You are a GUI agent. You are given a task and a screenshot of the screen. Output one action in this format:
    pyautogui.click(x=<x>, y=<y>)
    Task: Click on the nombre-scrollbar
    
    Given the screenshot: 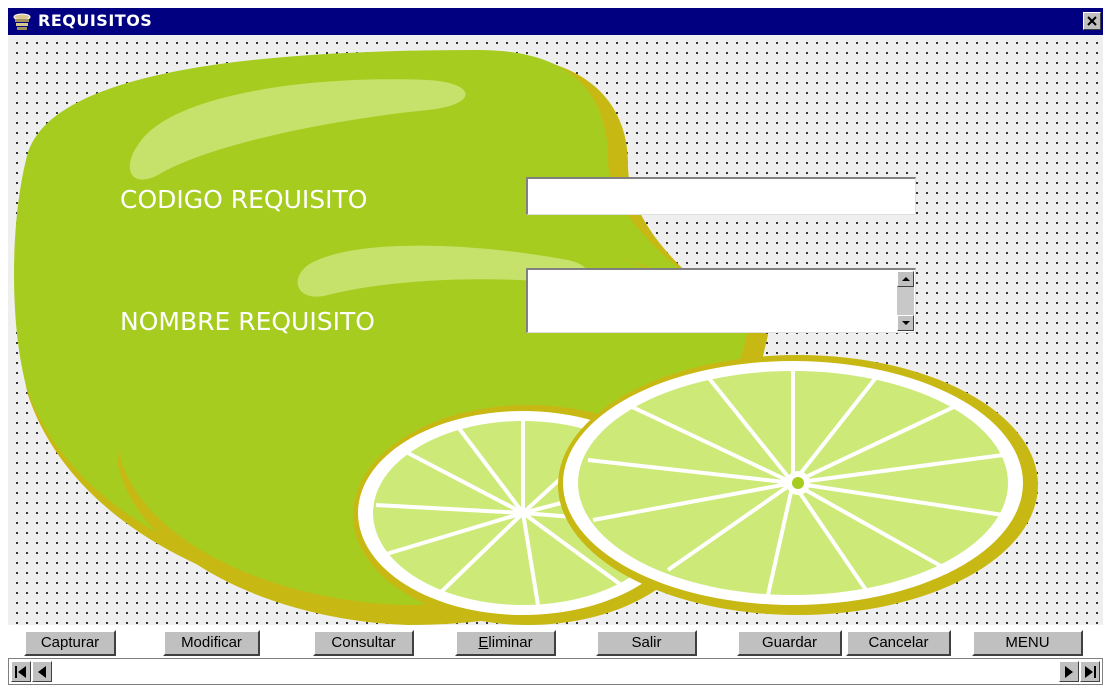 What is the action you would take?
    pyautogui.click(x=905, y=301)
    